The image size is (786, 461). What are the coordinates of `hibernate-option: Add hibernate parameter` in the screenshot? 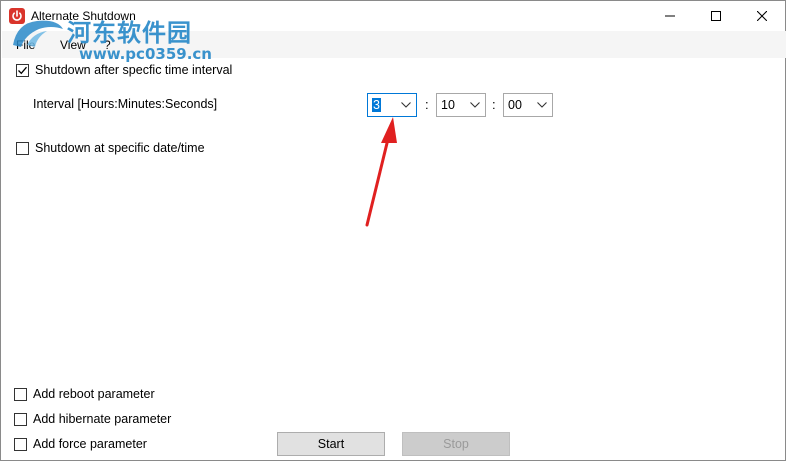 It's located at (92, 419).